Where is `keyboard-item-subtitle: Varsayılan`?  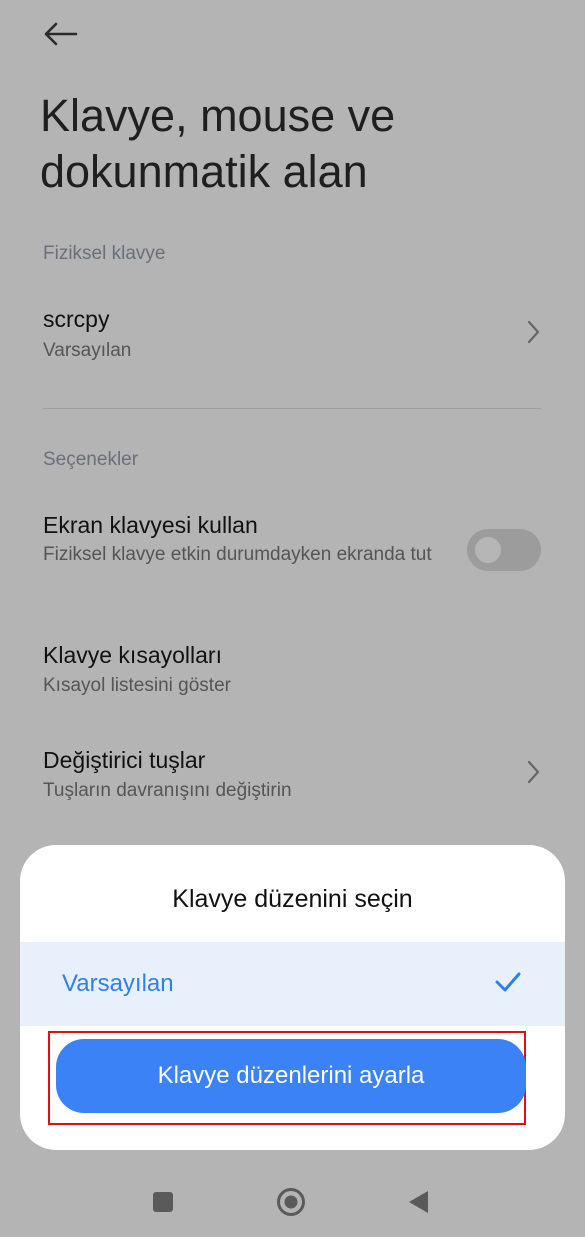 keyboard-item-subtitle: Varsayılan is located at coordinates (87, 350).